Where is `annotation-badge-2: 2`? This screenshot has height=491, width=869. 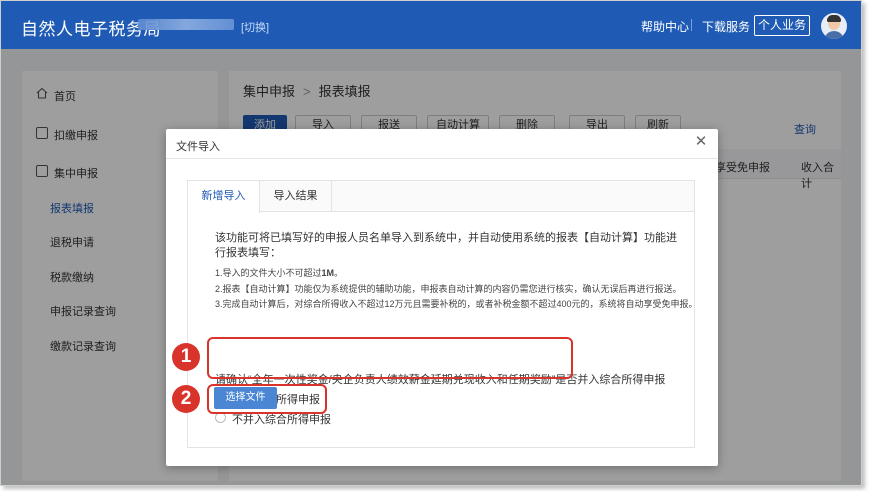 annotation-badge-2: 2 is located at coordinates (186, 399).